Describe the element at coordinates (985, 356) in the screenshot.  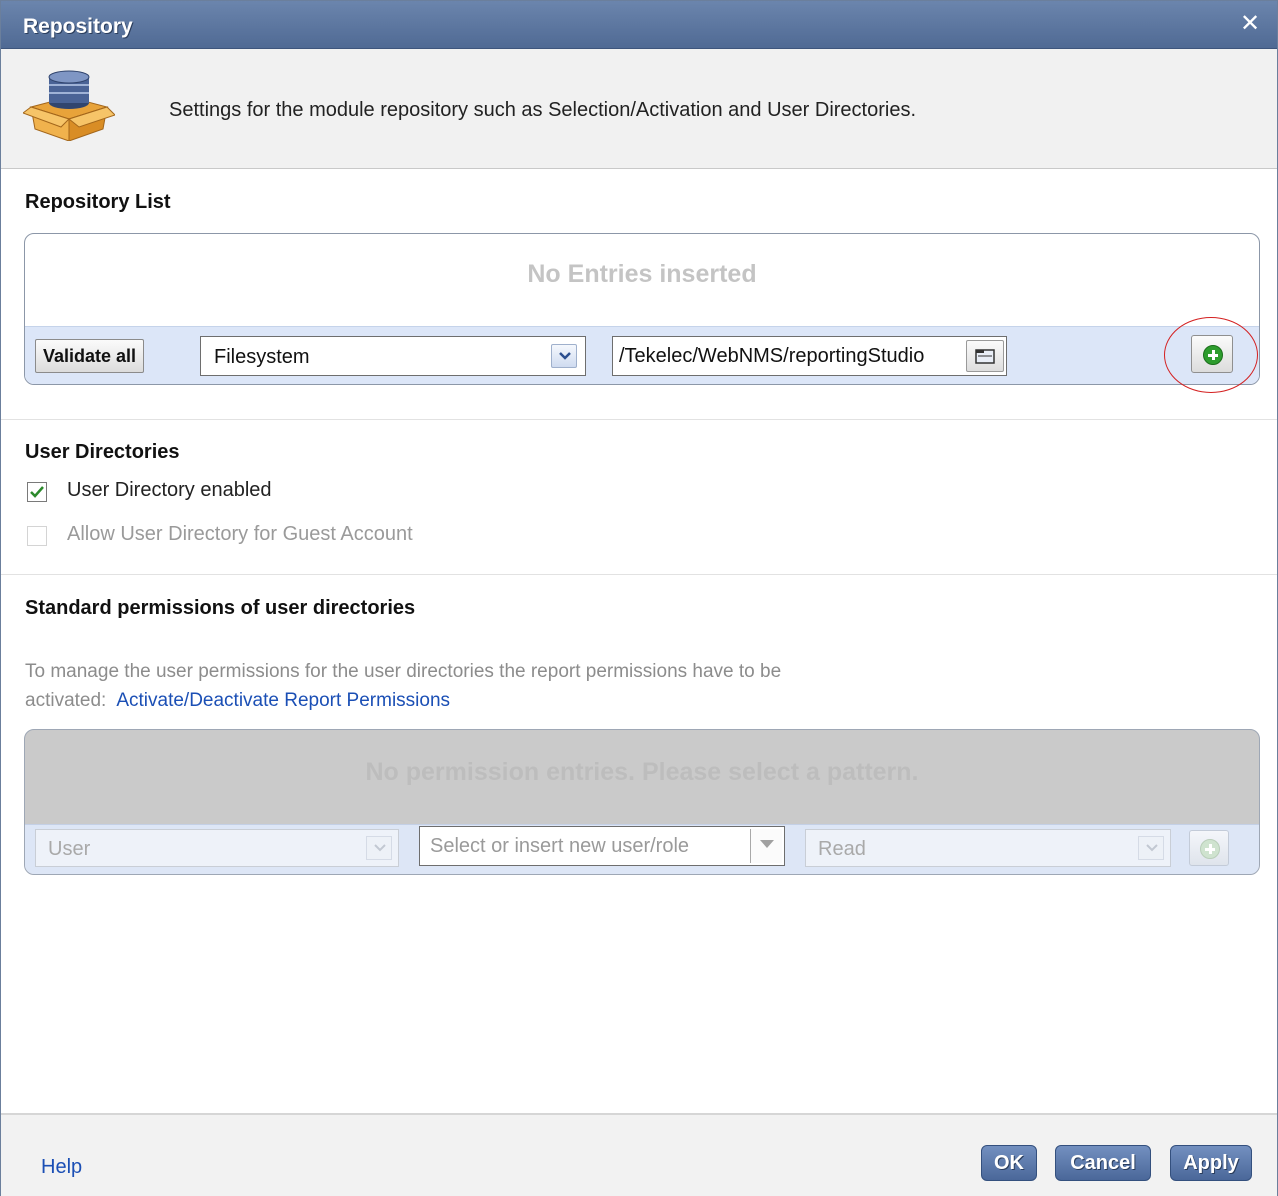
I see `folder-browse-icon` at that location.